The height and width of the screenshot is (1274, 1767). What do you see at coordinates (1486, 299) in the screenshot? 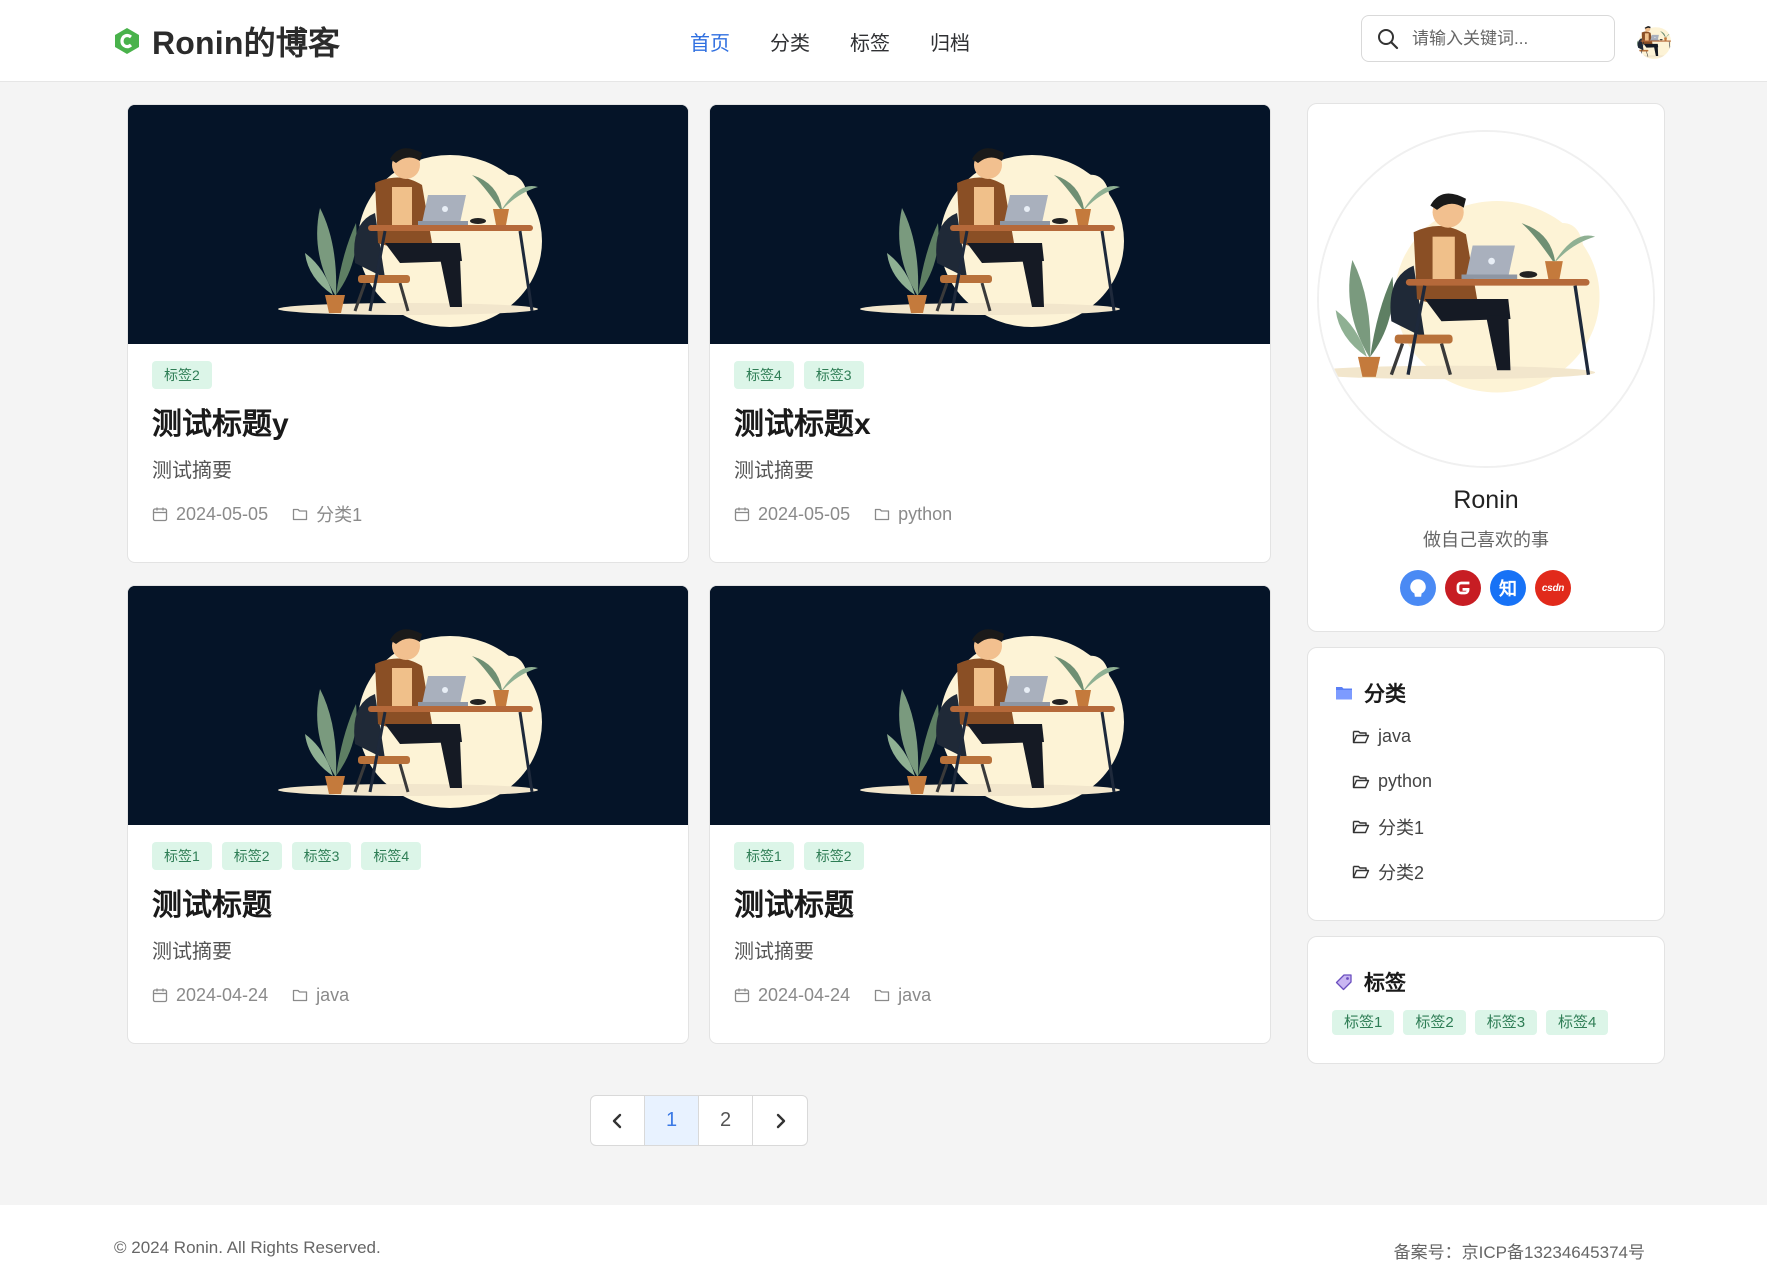
I see `profile-avatar` at bounding box center [1486, 299].